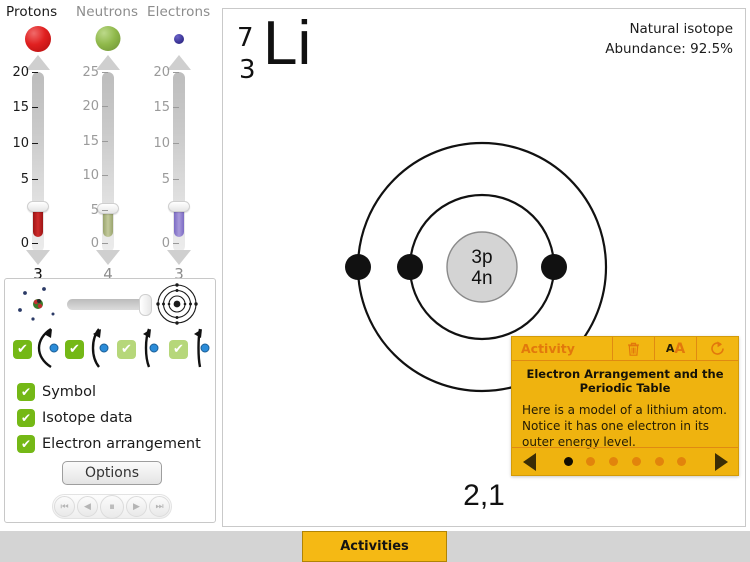 The width and height of the screenshot is (750, 562). I want to click on protons-decrement-arrow, so click(38, 257).